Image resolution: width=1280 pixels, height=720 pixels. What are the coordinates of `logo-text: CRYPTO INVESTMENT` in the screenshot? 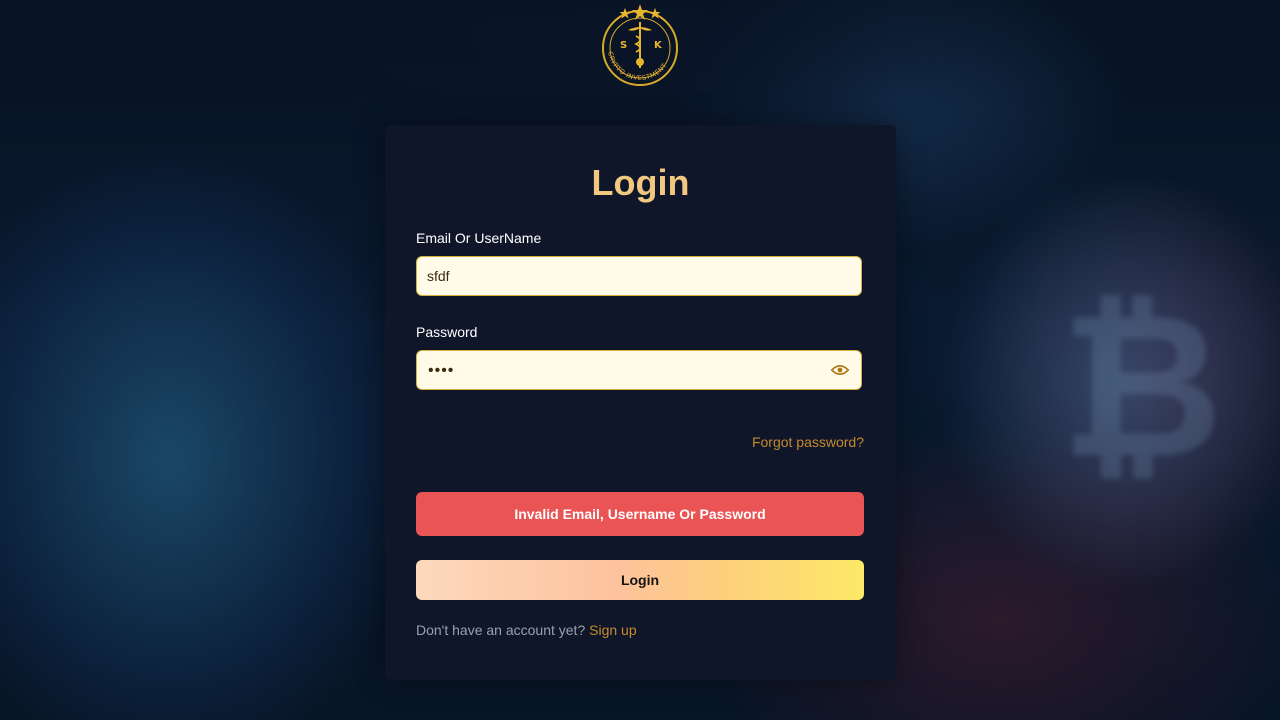 It's located at (637, 66).